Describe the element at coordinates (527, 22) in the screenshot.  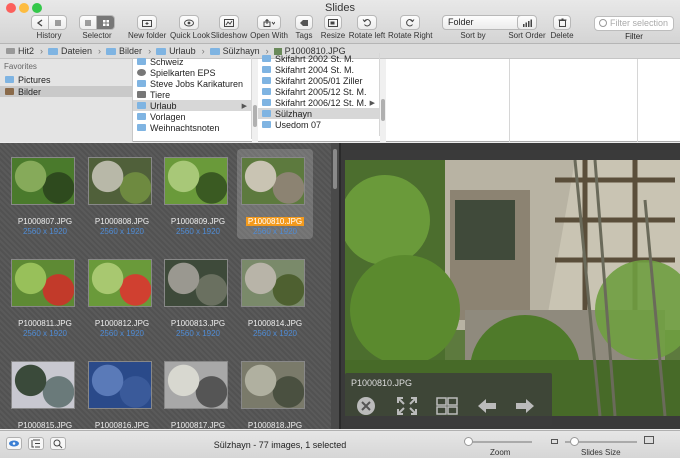
I see `sort-order-button` at that location.